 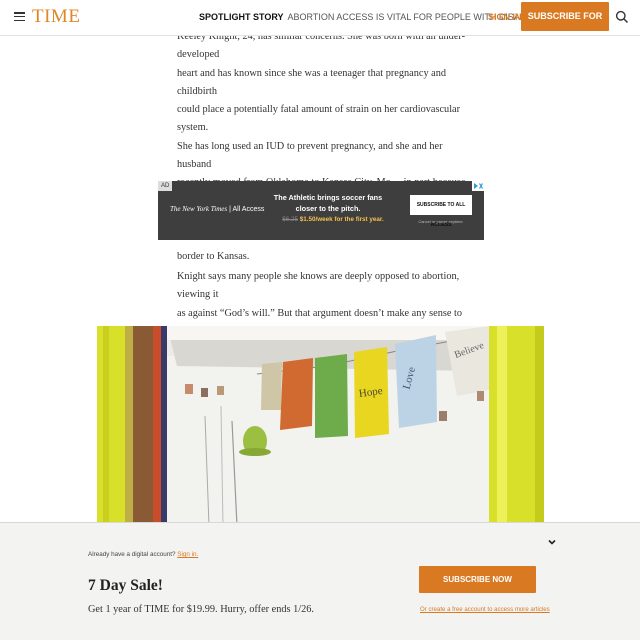 I want to click on spotlight-kicker: SPOTLIGHT STORY, so click(x=241, y=17).